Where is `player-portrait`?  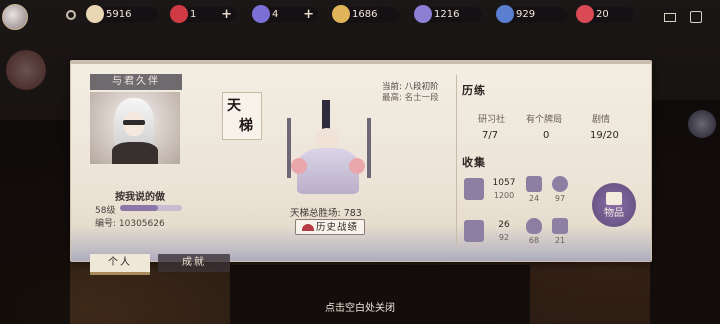 player-portrait is located at coordinates (135, 128).